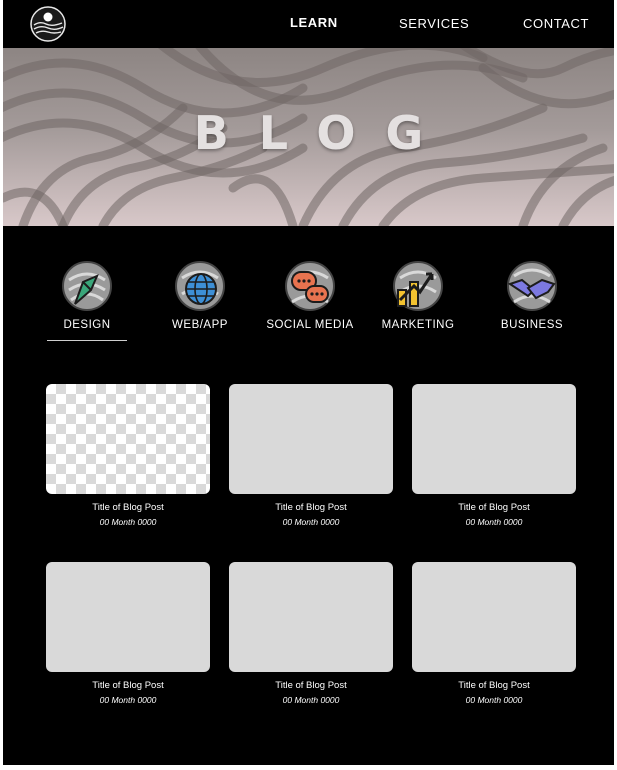 The image size is (617, 770). I want to click on category-label: DESIGN, so click(87, 325).